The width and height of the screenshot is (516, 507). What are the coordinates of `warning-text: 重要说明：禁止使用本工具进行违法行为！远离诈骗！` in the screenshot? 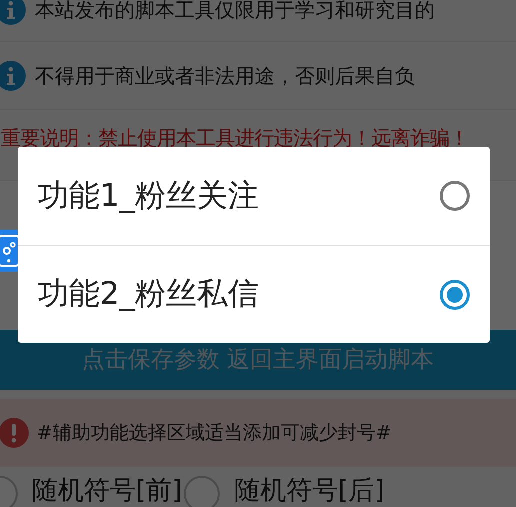 It's located at (235, 138).